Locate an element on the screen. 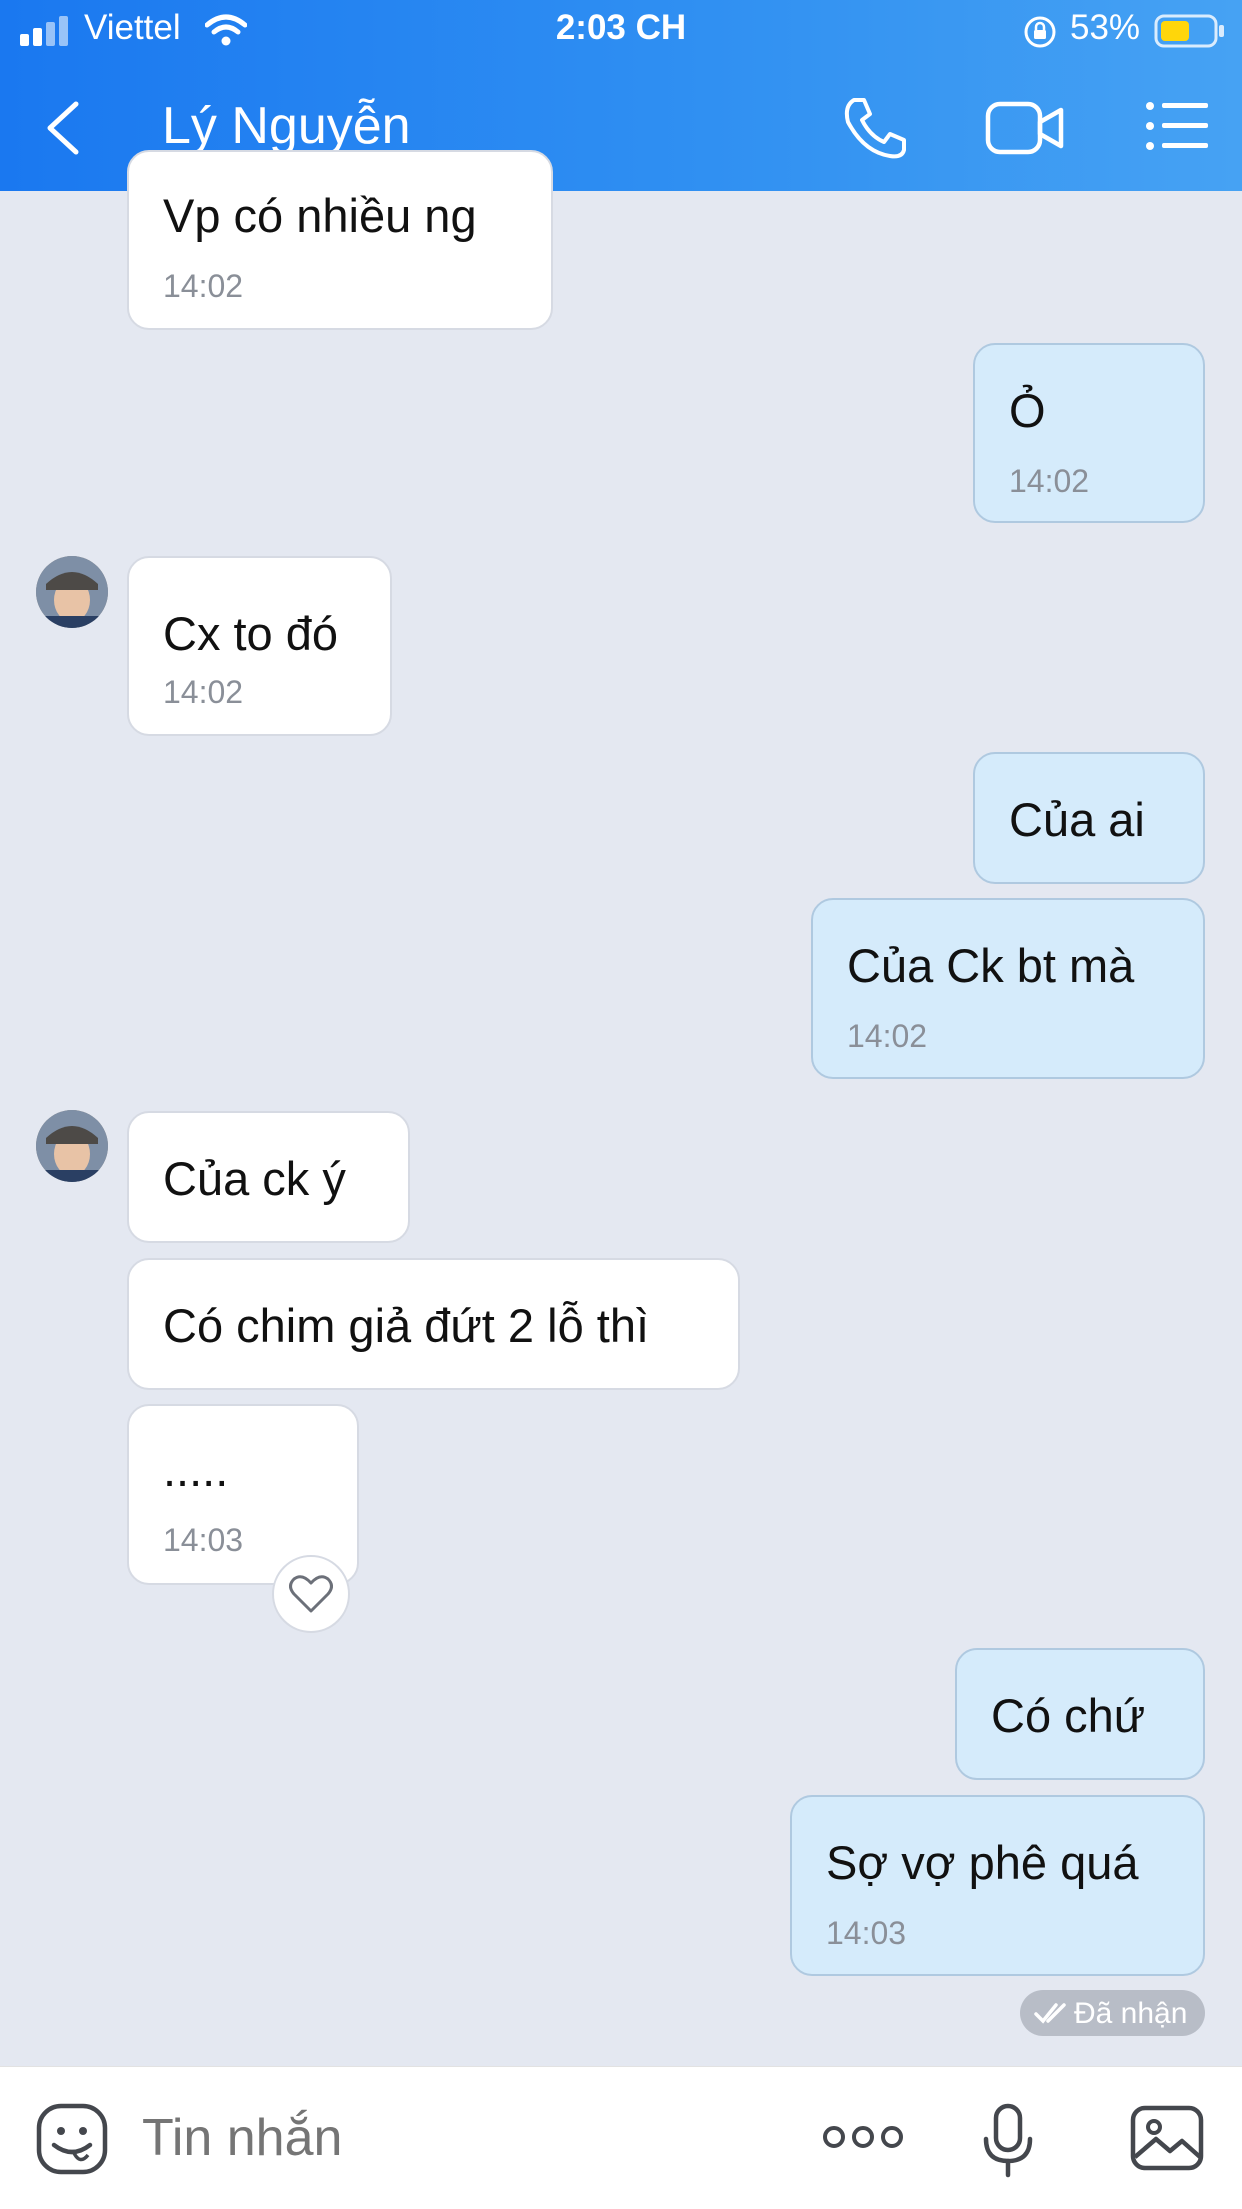 This screenshot has height=2209, width=1242. delivery-status-badge: Đã nhận is located at coordinates (1112, 2013).